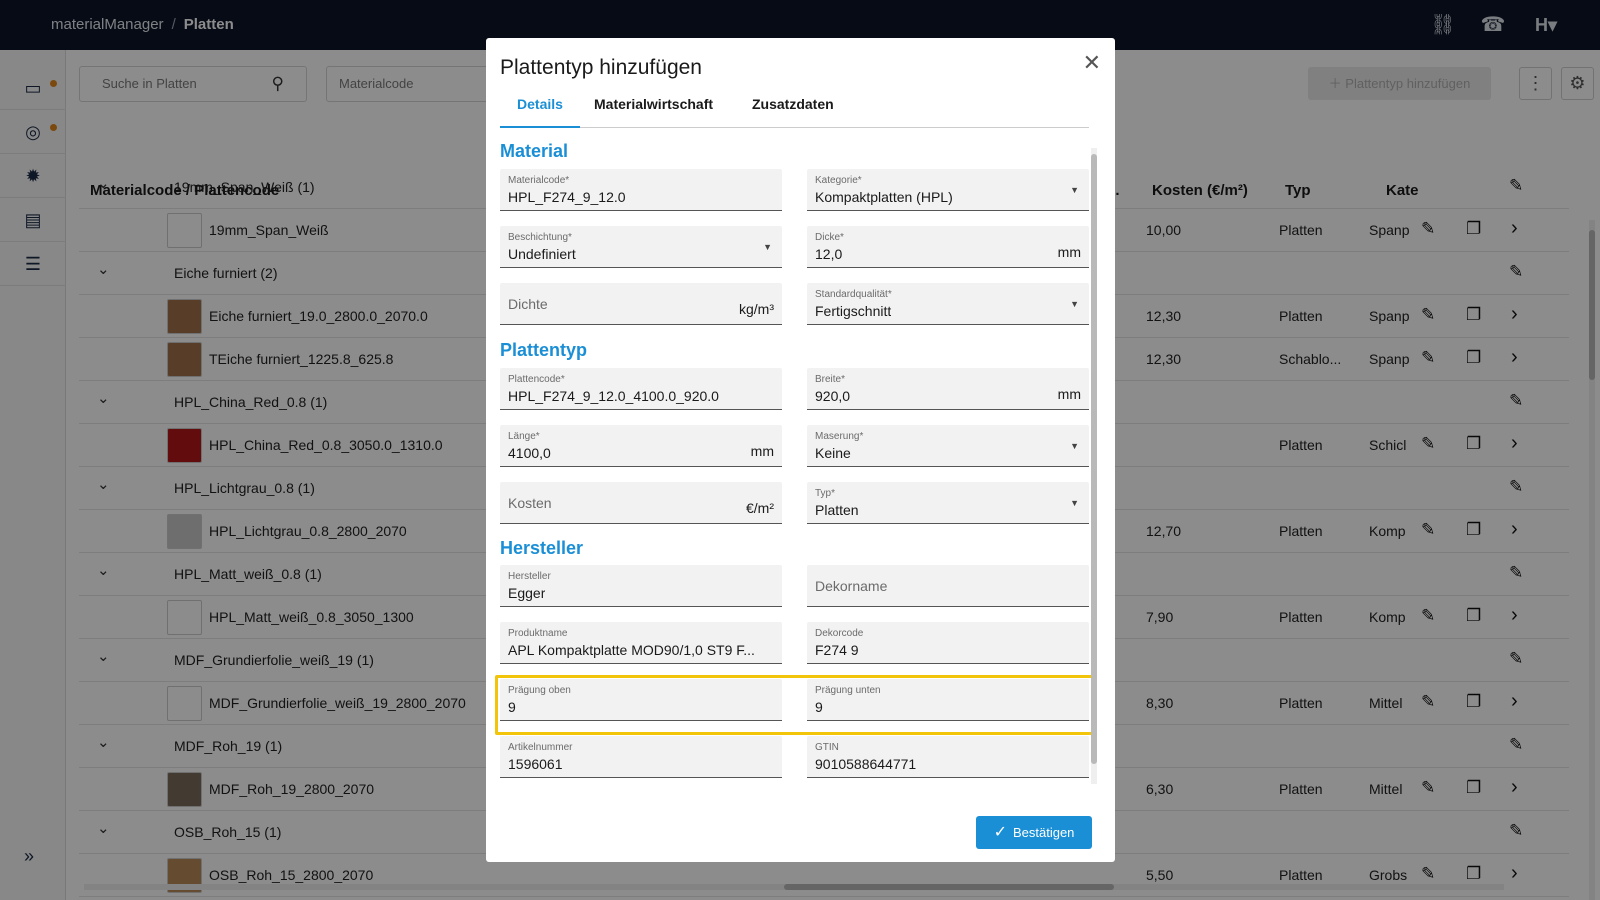 This screenshot has height=900, width=1600. Describe the element at coordinates (542, 548) in the screenshot. I see `section-hersteller: Hersteller` at that location.